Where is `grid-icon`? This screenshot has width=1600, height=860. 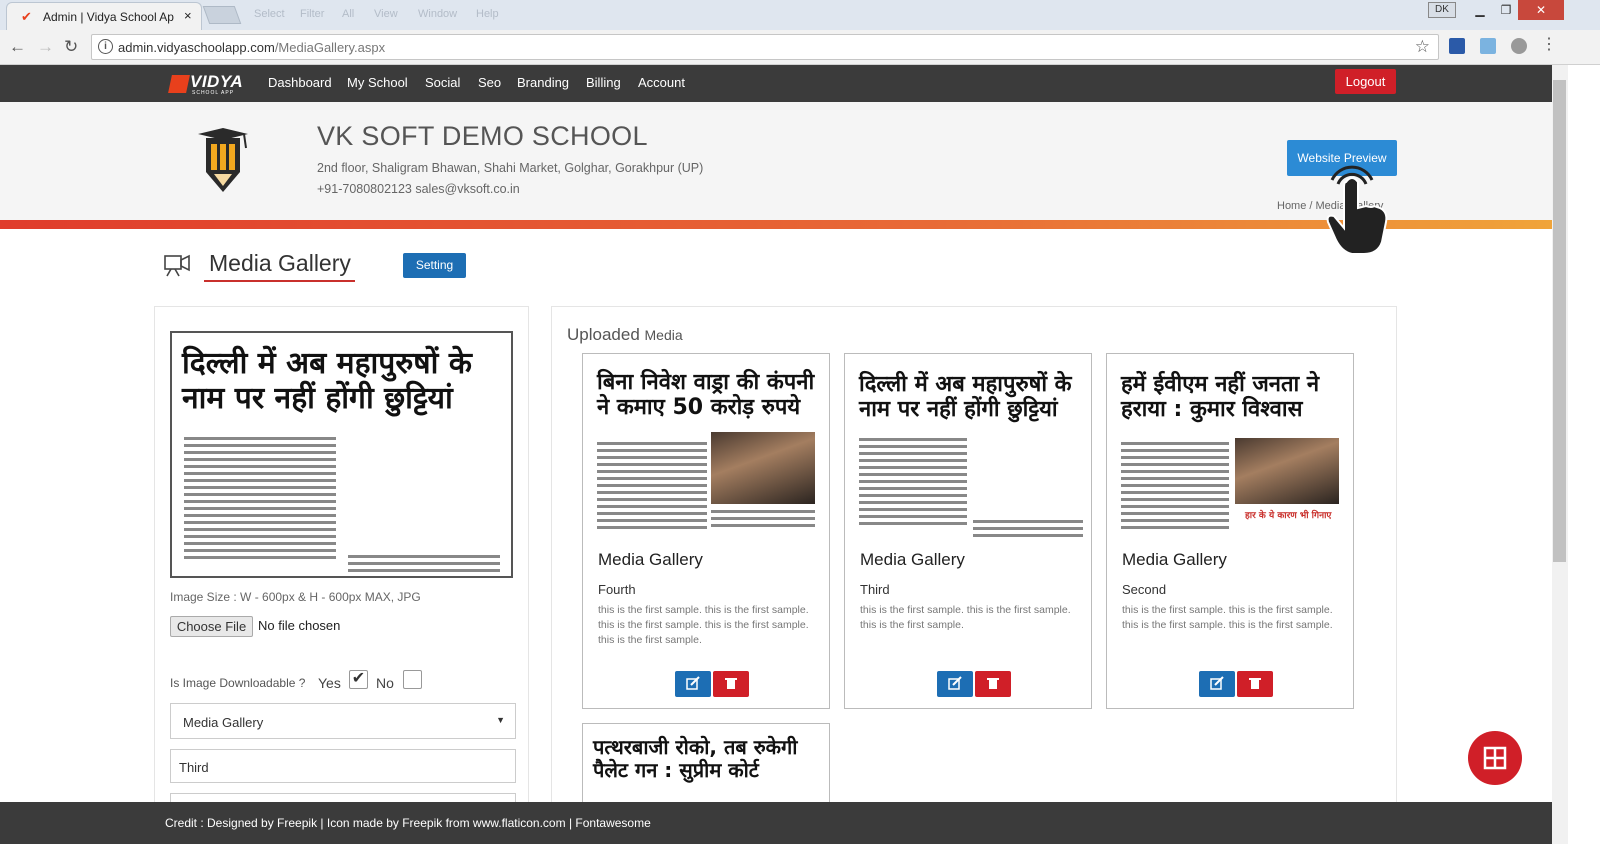
grid-icon is located at coordinates (1495, 758).